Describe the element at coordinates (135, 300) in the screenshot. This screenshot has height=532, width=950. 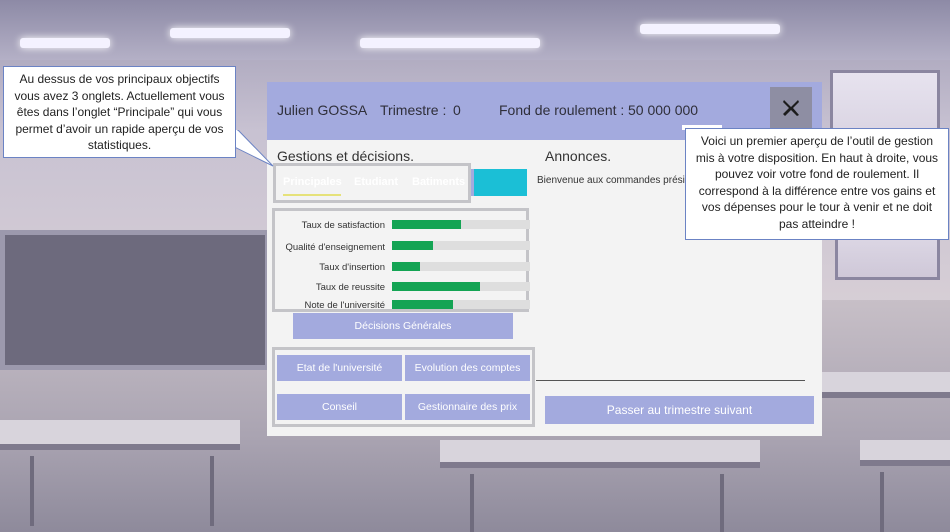
I see `blackboard` at that location.